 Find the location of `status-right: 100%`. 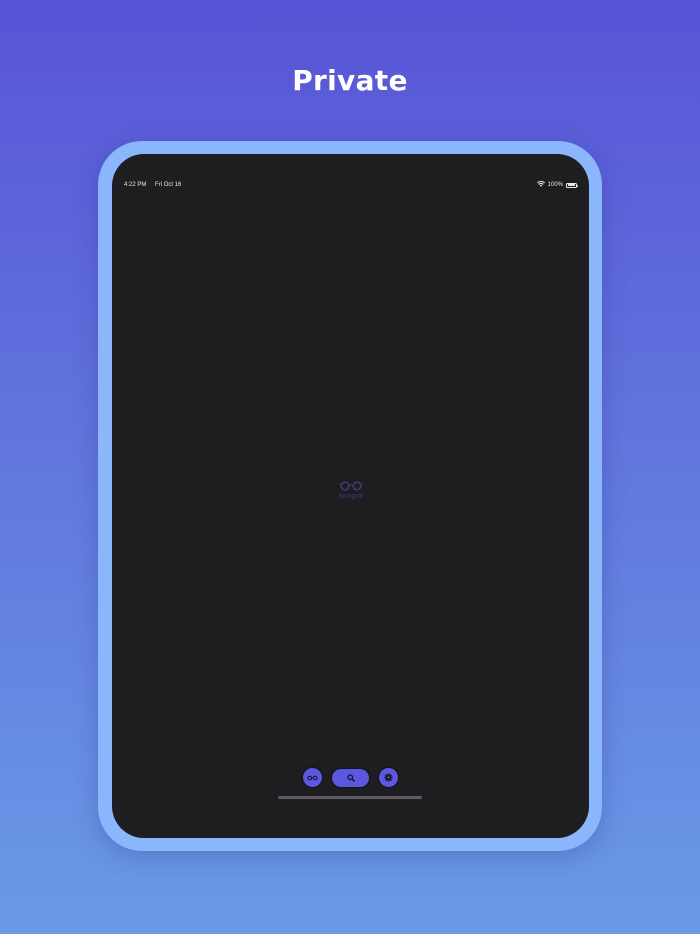

status-right: 100% is located at coordinates (557, 184).